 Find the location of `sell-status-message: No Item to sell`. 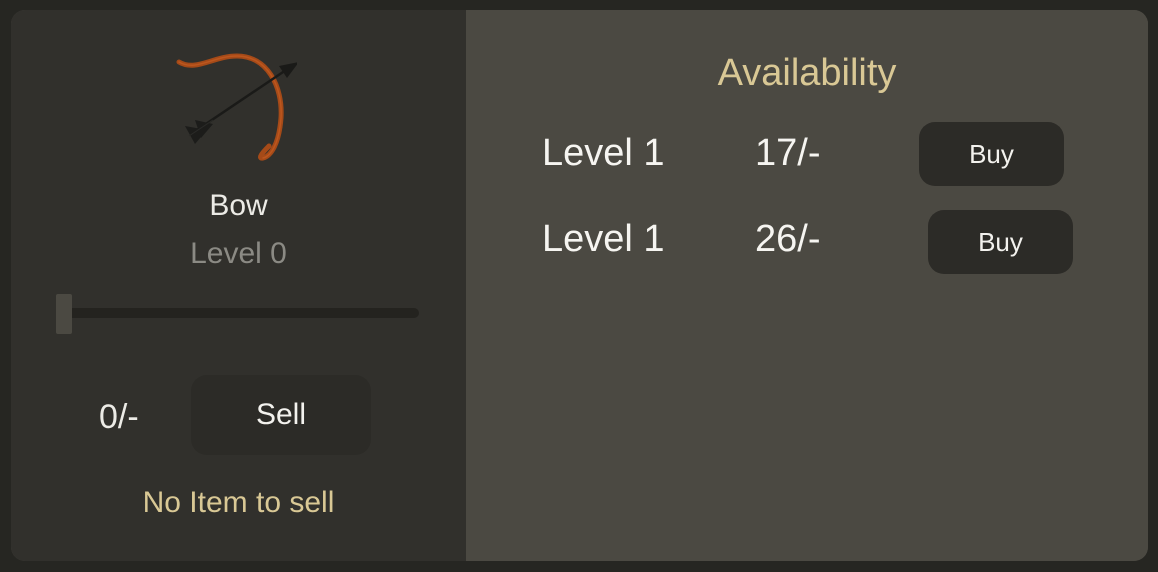

sell-status-message: No Item to sell is located at coordinates (238, 502).